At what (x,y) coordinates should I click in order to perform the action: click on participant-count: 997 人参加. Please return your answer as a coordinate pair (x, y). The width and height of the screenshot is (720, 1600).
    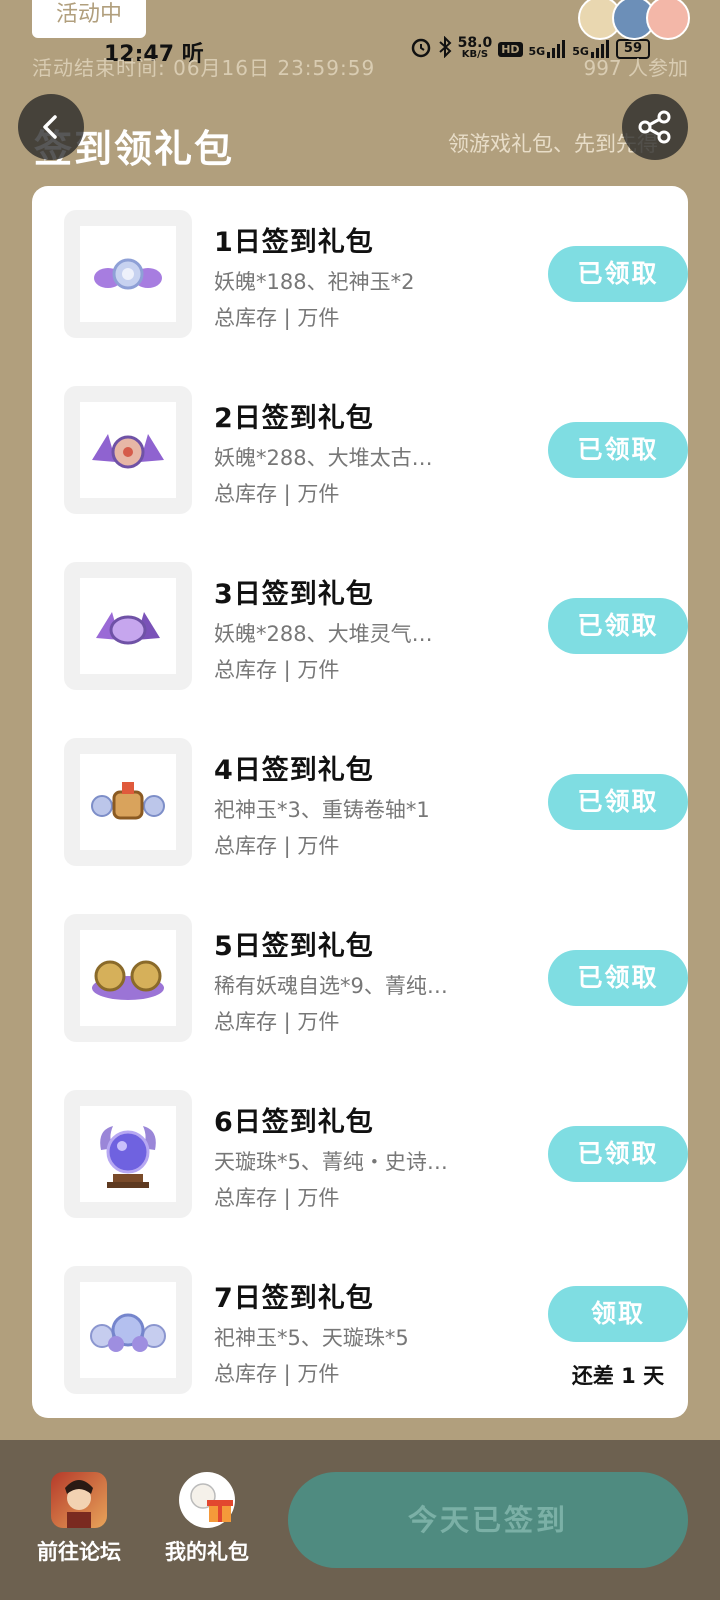
    Looking at the image, I should click on (635, 68).